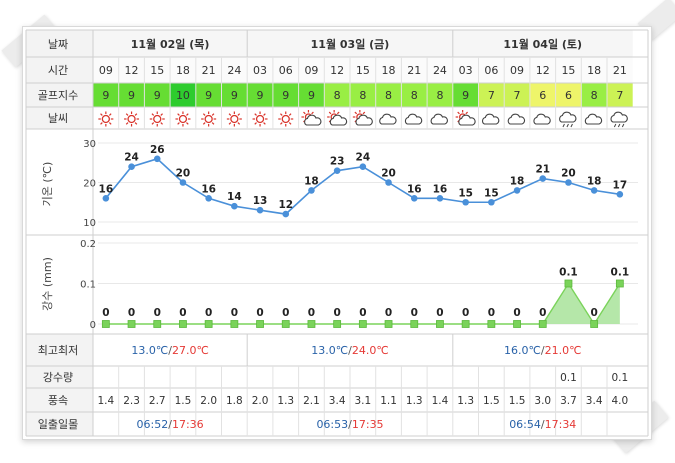  What do you see at coordinates (522, 350) in the screenshot?
I see `min-temp: 16.0℃` at bounding box center [522, 350].